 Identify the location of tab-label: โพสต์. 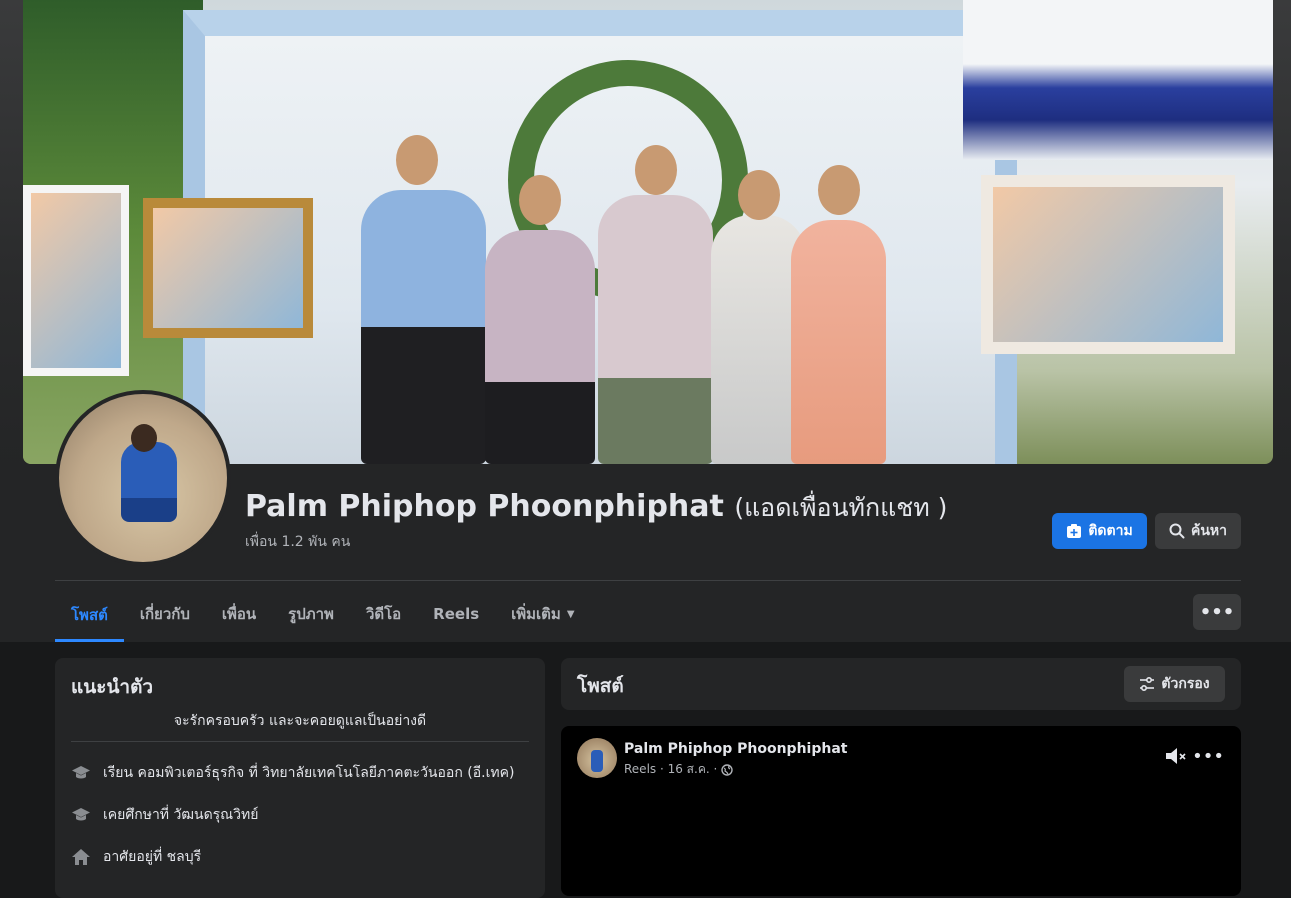
(89, 614).